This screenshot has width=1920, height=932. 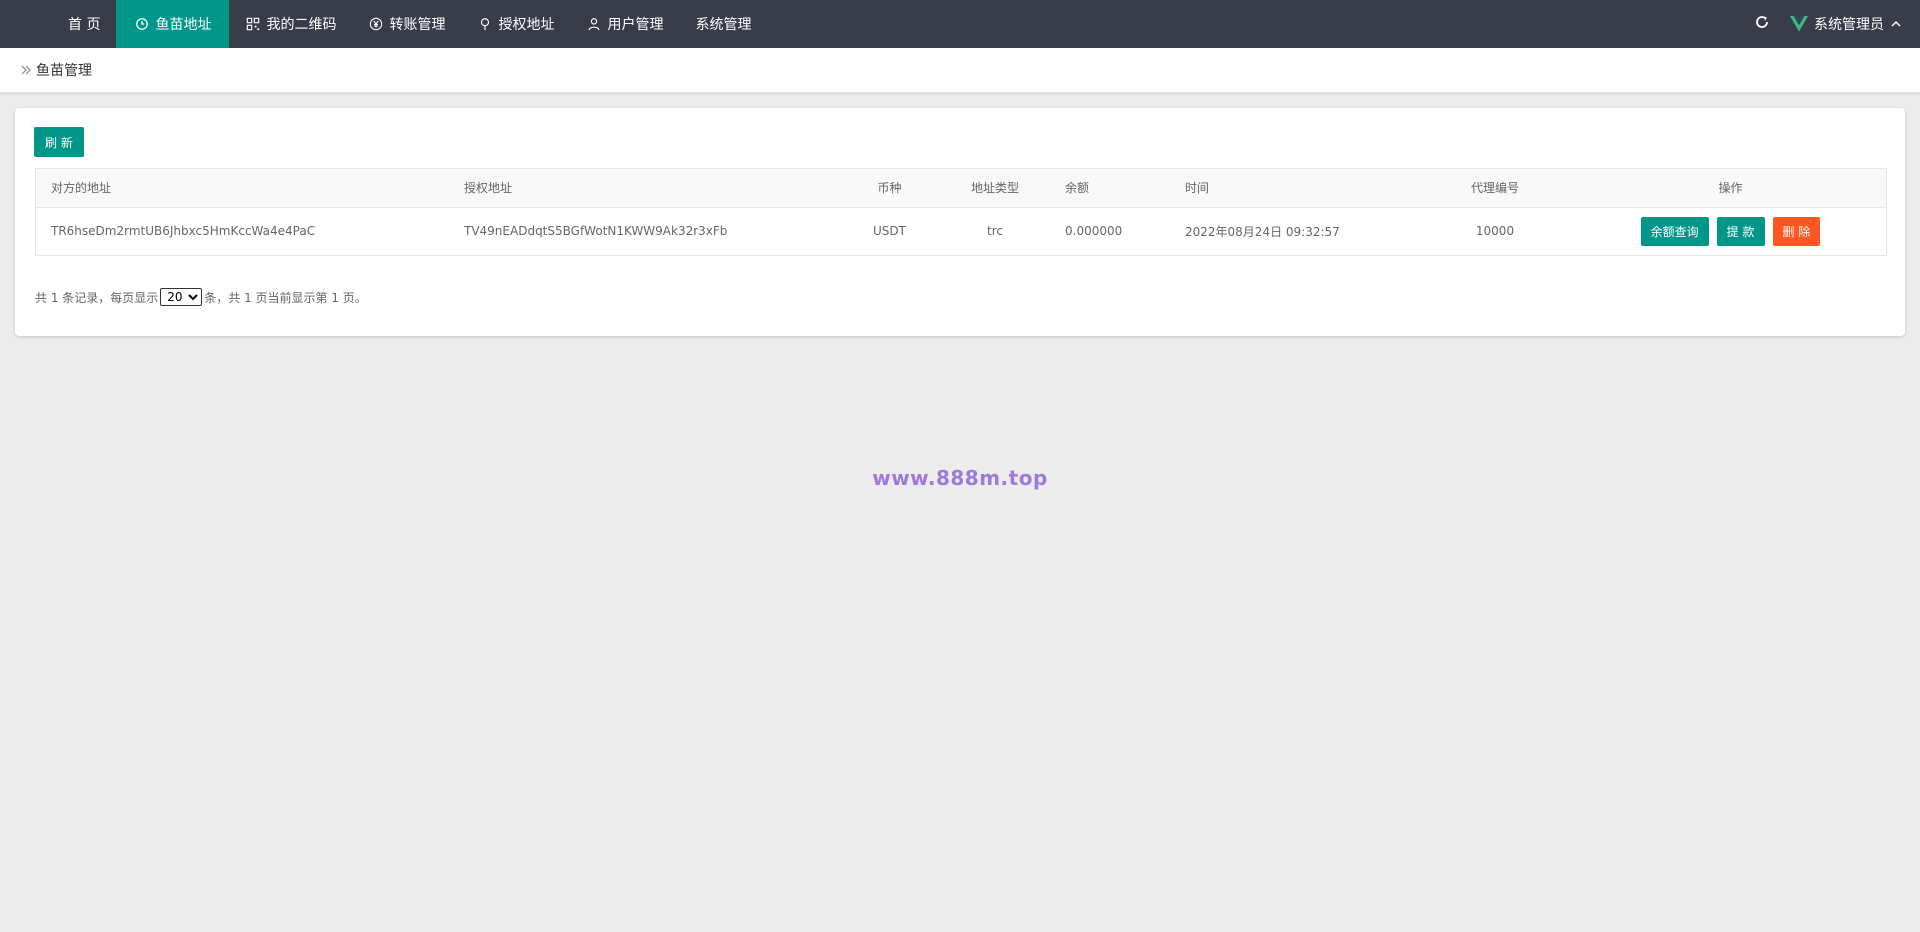 I want to click on cell-currency: USDT, so click(x=889, y=231).